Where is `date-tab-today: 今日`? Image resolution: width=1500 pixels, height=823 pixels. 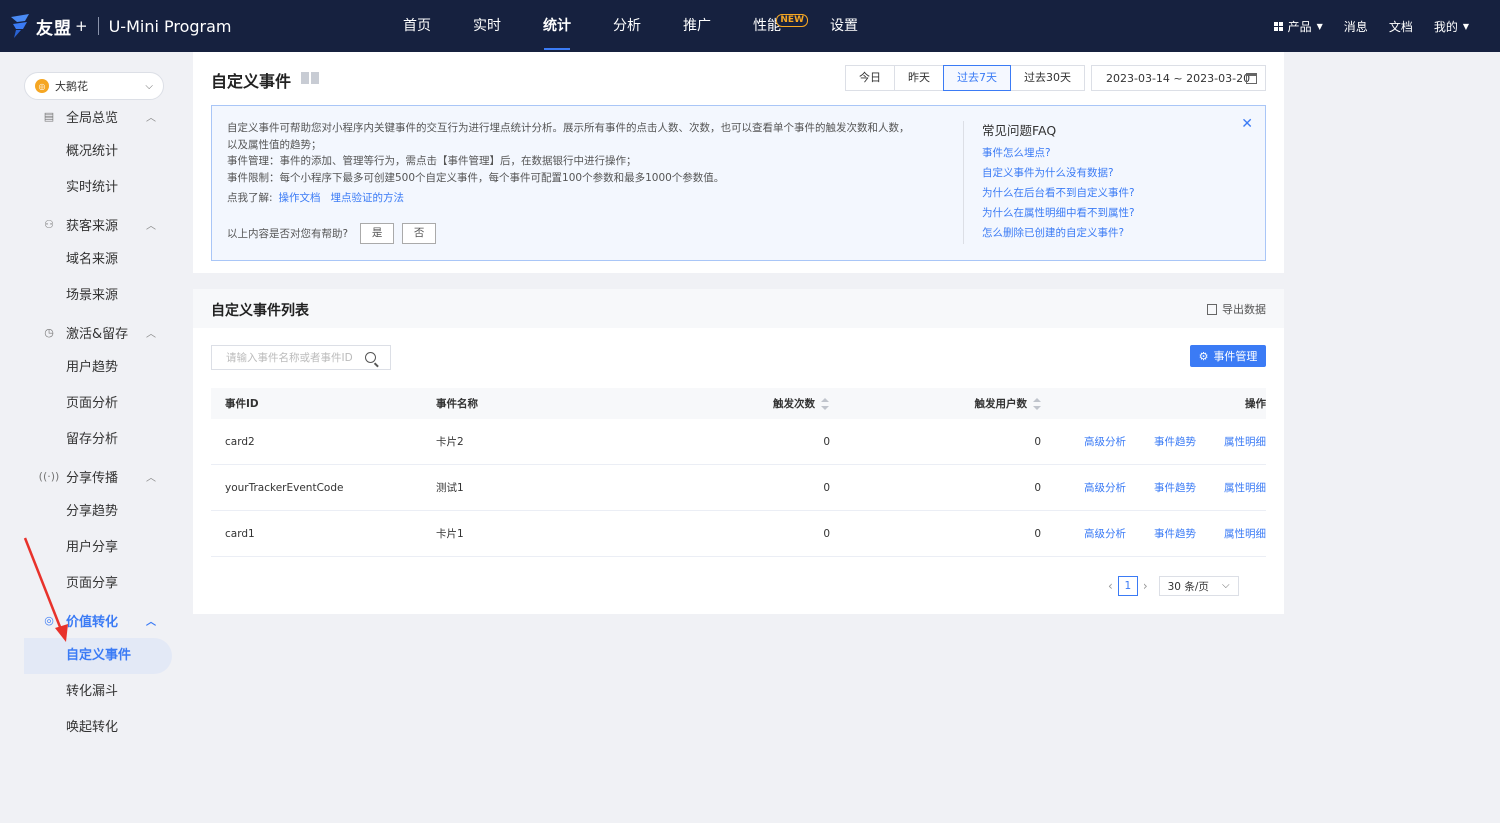
date-tab-today: 今日 is located at coordinates (870, 78).